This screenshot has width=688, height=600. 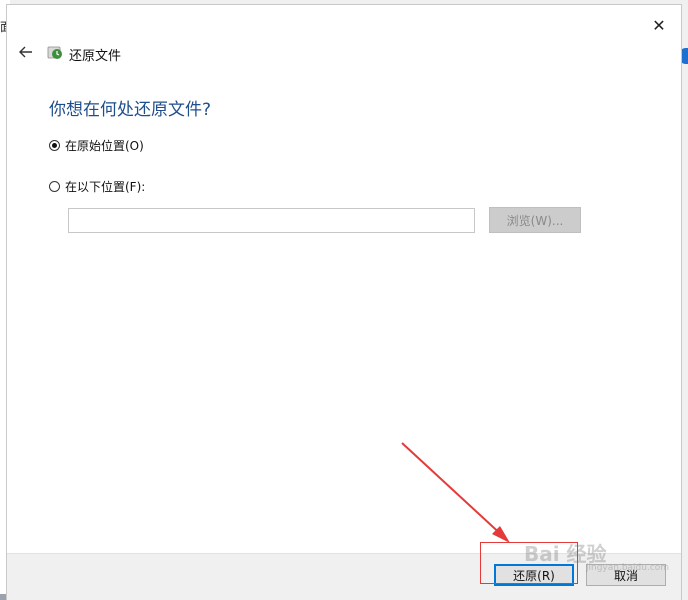 I want to click on page-heading: 你想在何处还原文件?, so click(x=130, y=110).